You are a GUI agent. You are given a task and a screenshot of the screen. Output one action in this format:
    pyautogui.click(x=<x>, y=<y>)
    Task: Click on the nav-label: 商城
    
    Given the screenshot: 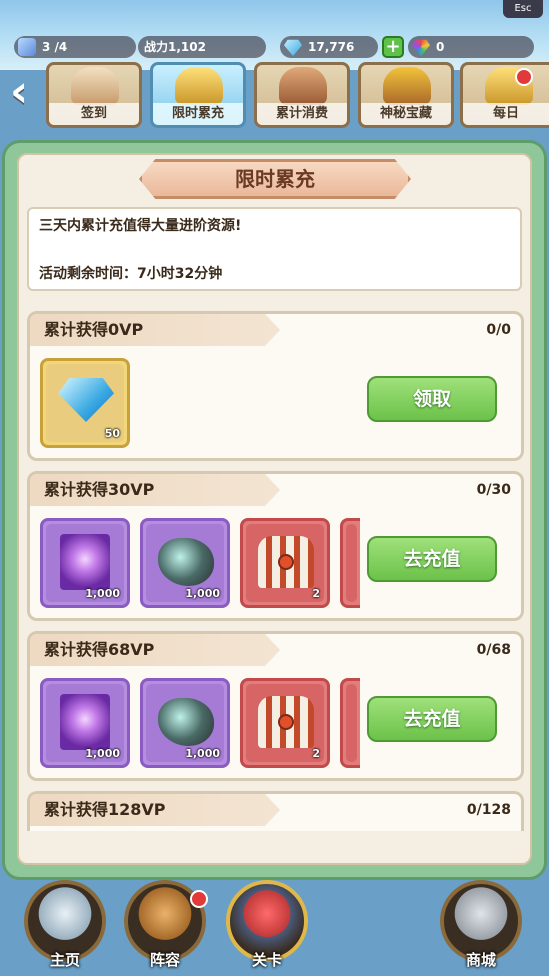 What is the action you would take?
    pyautogui.click(x=480, y=960)
    